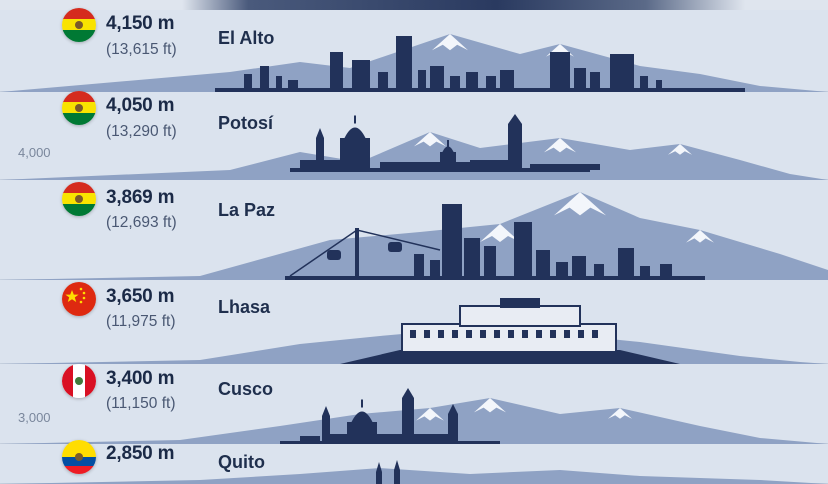 The image size is (828, 484). Describe the element at coordinates (246, 389) in the screenshot. I see `city-label: Cusco` at that location.